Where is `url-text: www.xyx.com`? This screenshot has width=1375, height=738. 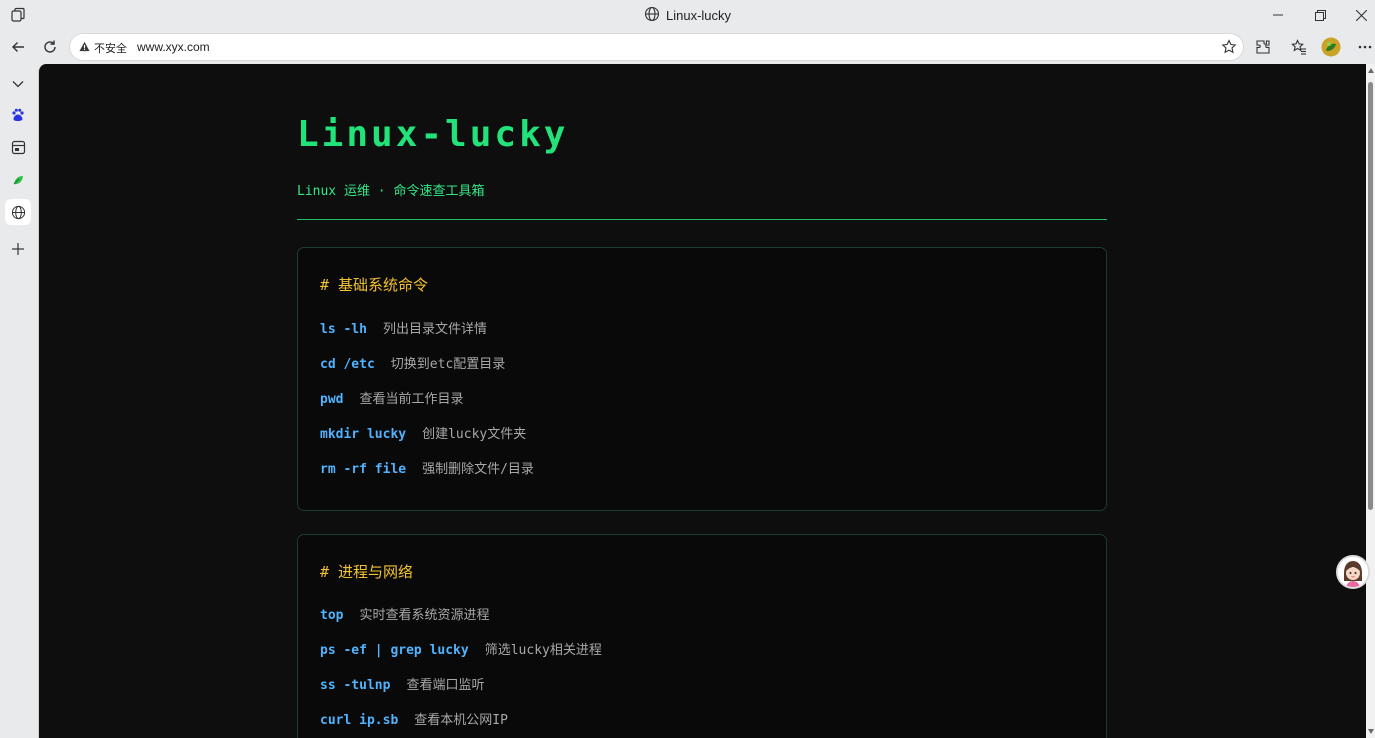 url-text: www.xyx.com is located at coordinates (173, 47).